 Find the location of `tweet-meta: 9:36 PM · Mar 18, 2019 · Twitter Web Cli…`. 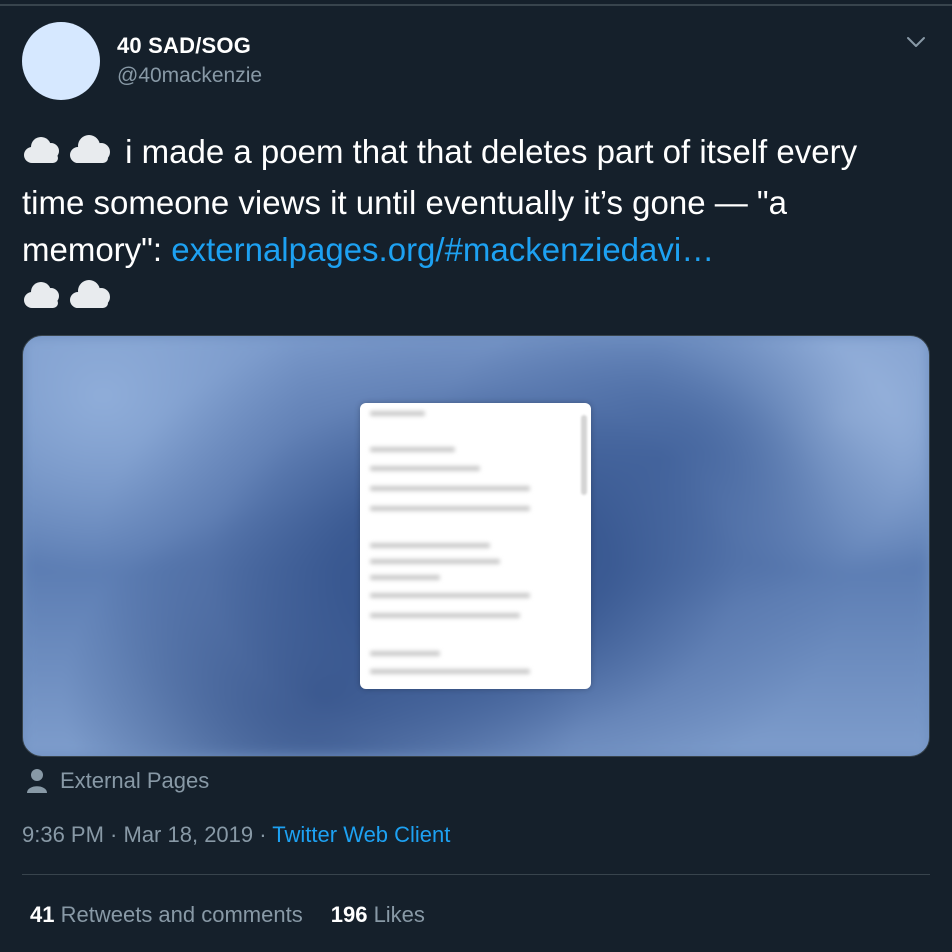

tweet-meta: 9:36 PM · Mar 18, 2019 · Twitter Web Cli… is located at coordinates (236, 835).